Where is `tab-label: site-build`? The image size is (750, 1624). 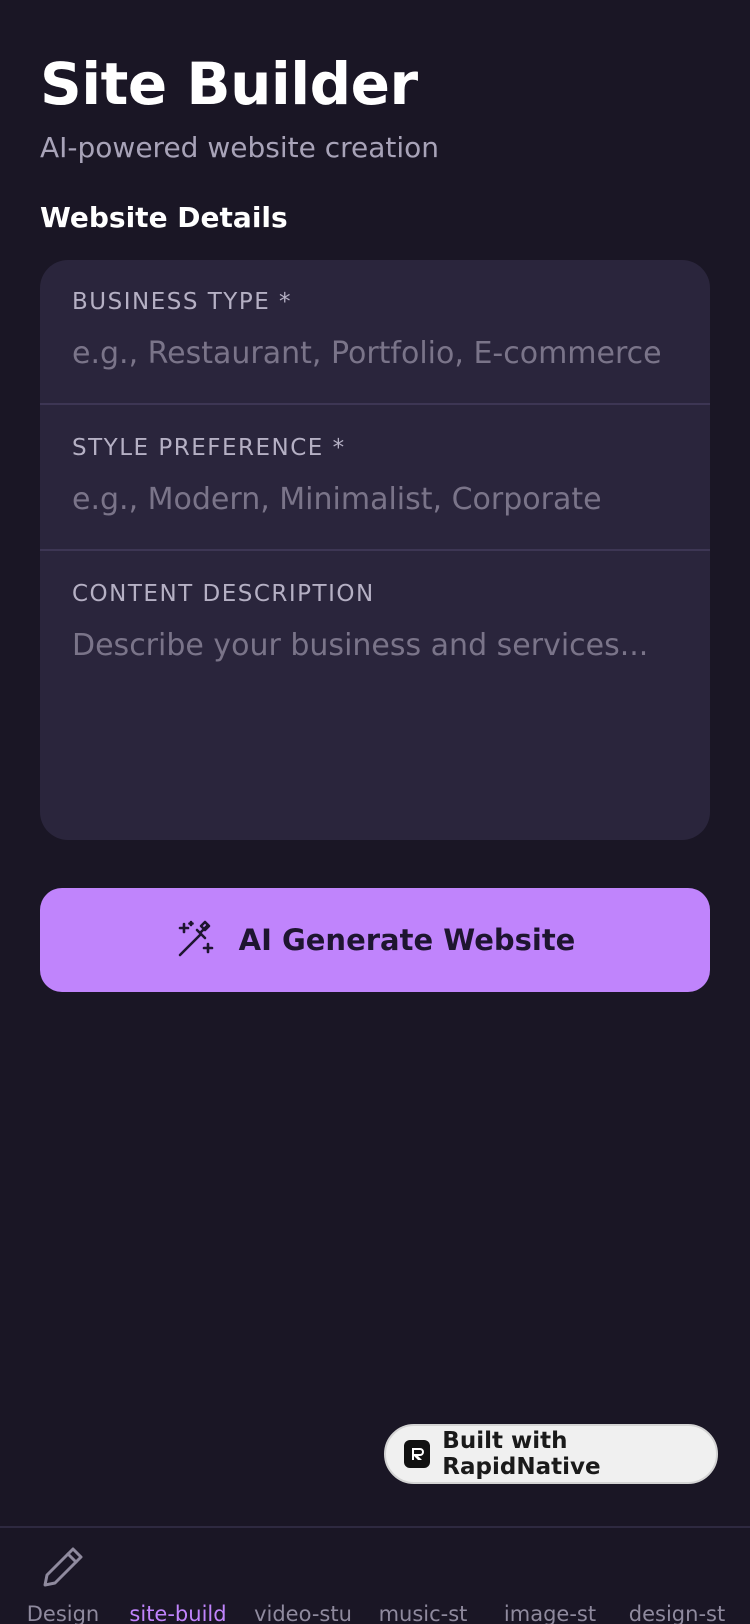 tab-label: site-build is located at coordinates (178, 1613).